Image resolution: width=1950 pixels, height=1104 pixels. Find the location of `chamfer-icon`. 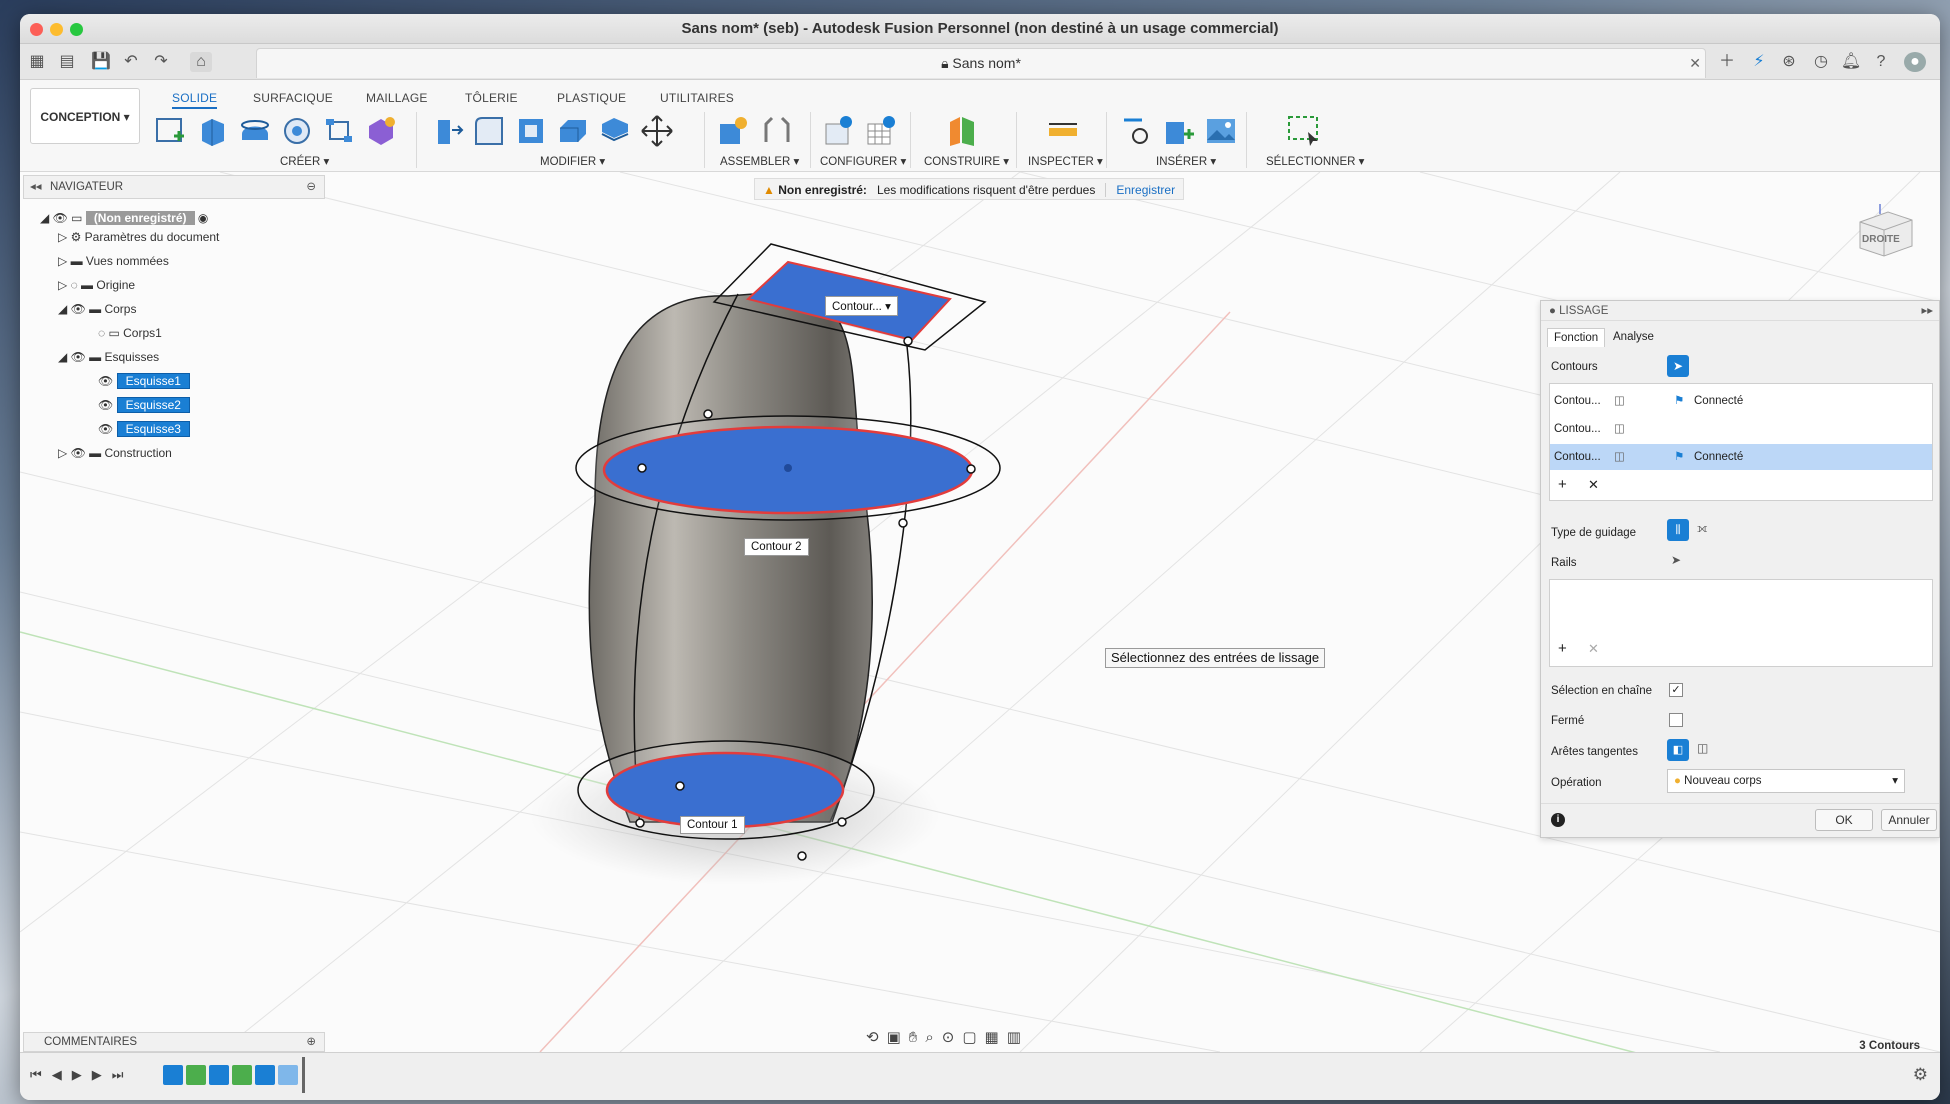

chamfer-icon is located at coordinates (531, 131).